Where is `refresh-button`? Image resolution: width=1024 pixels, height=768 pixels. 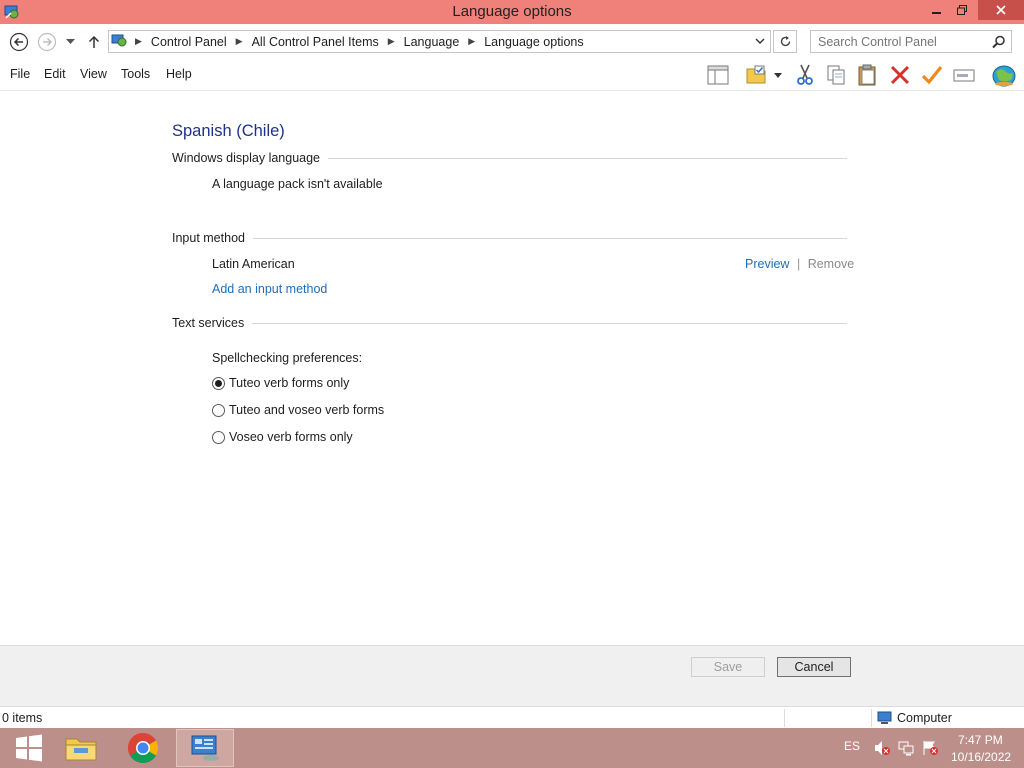
refresh-button is located at coordinates (785, 41).